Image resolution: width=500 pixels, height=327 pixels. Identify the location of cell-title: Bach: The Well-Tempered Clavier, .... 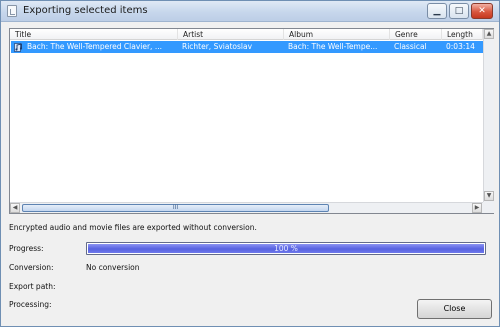
(94, 46).